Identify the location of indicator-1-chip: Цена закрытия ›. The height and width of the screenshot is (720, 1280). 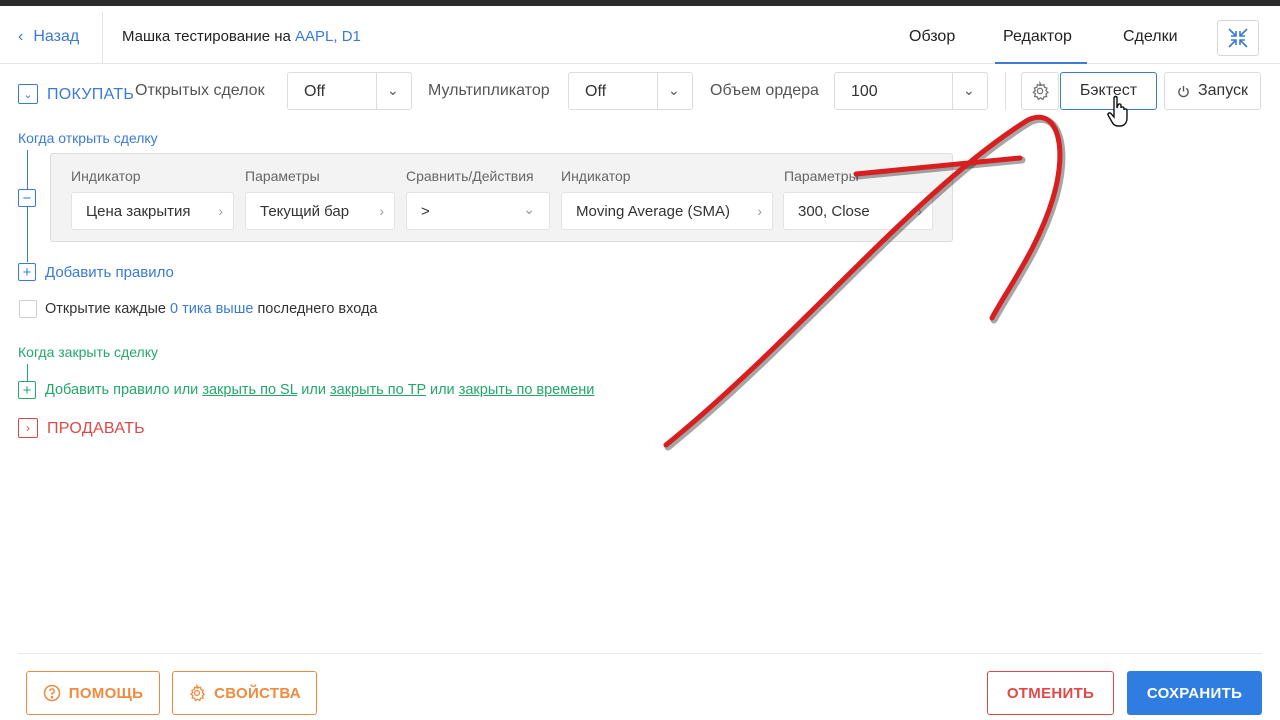
(152, 211).